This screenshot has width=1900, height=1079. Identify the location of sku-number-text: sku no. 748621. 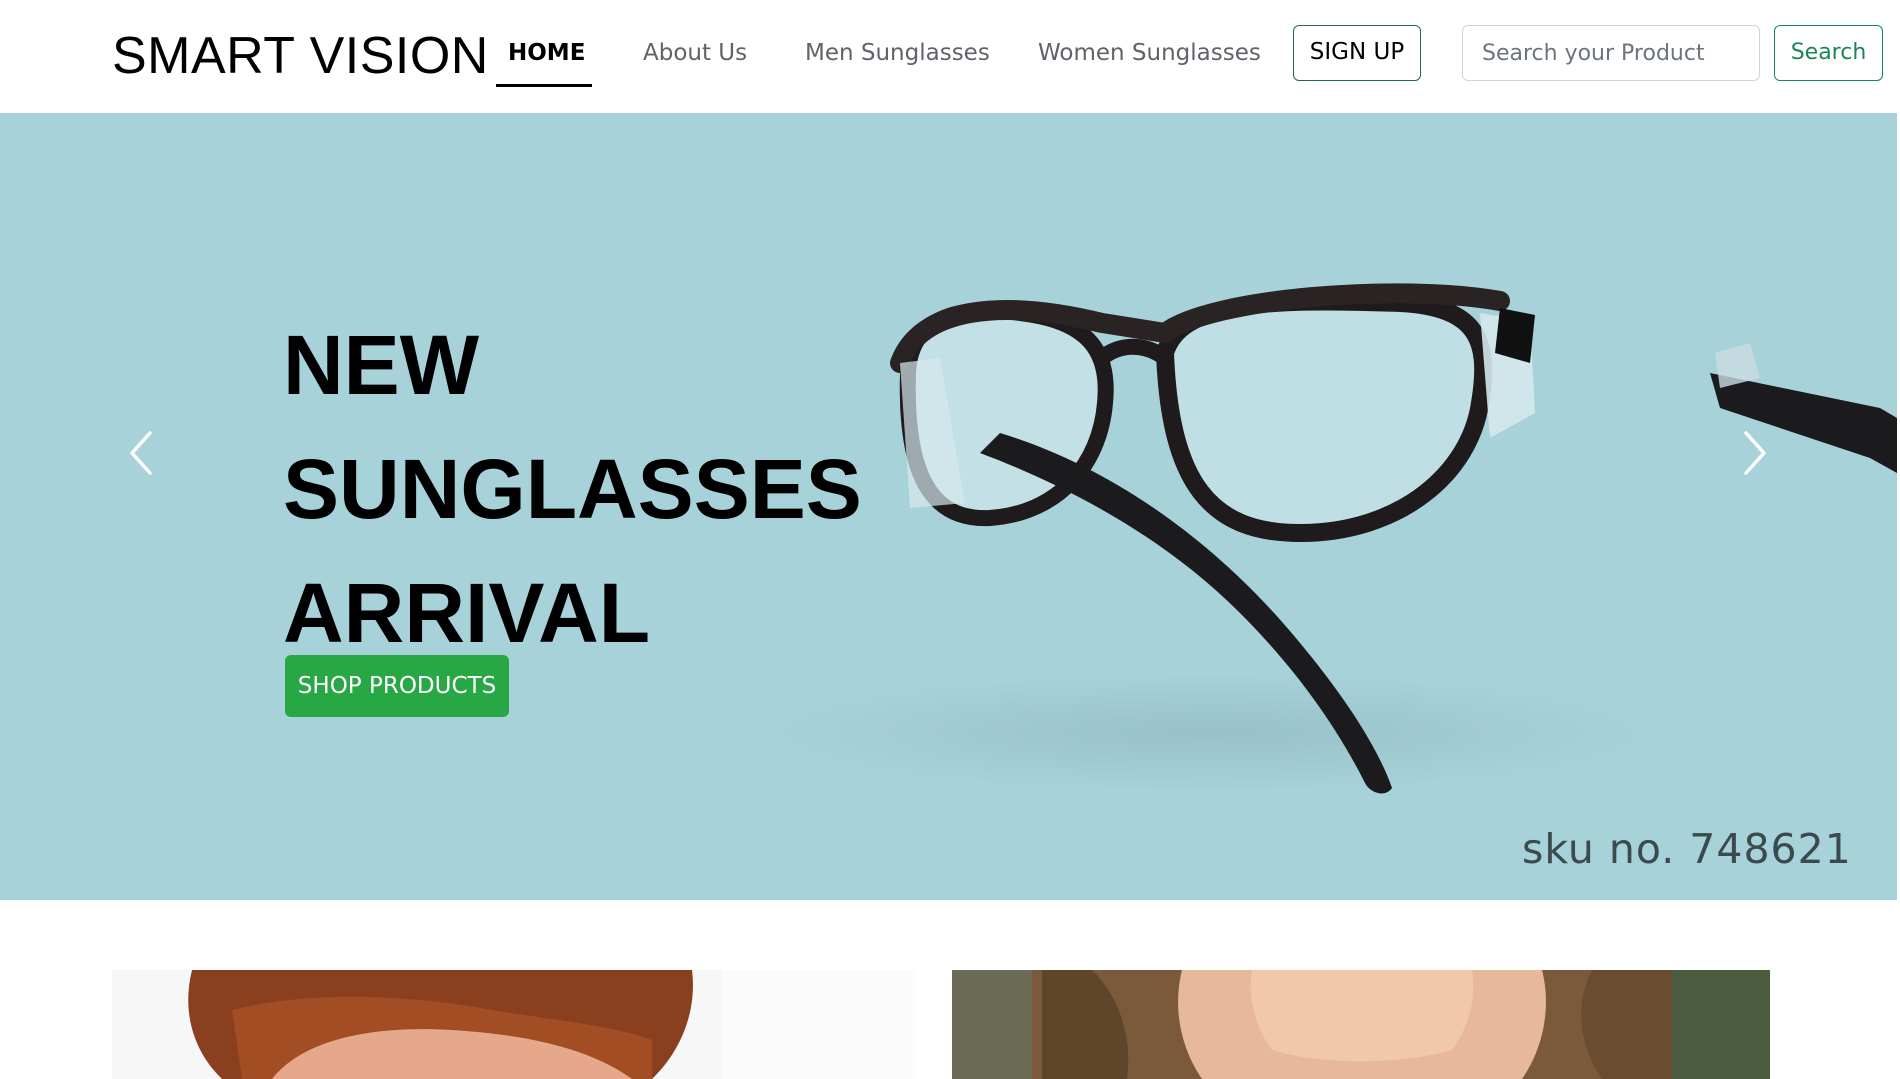
(1687, 849).